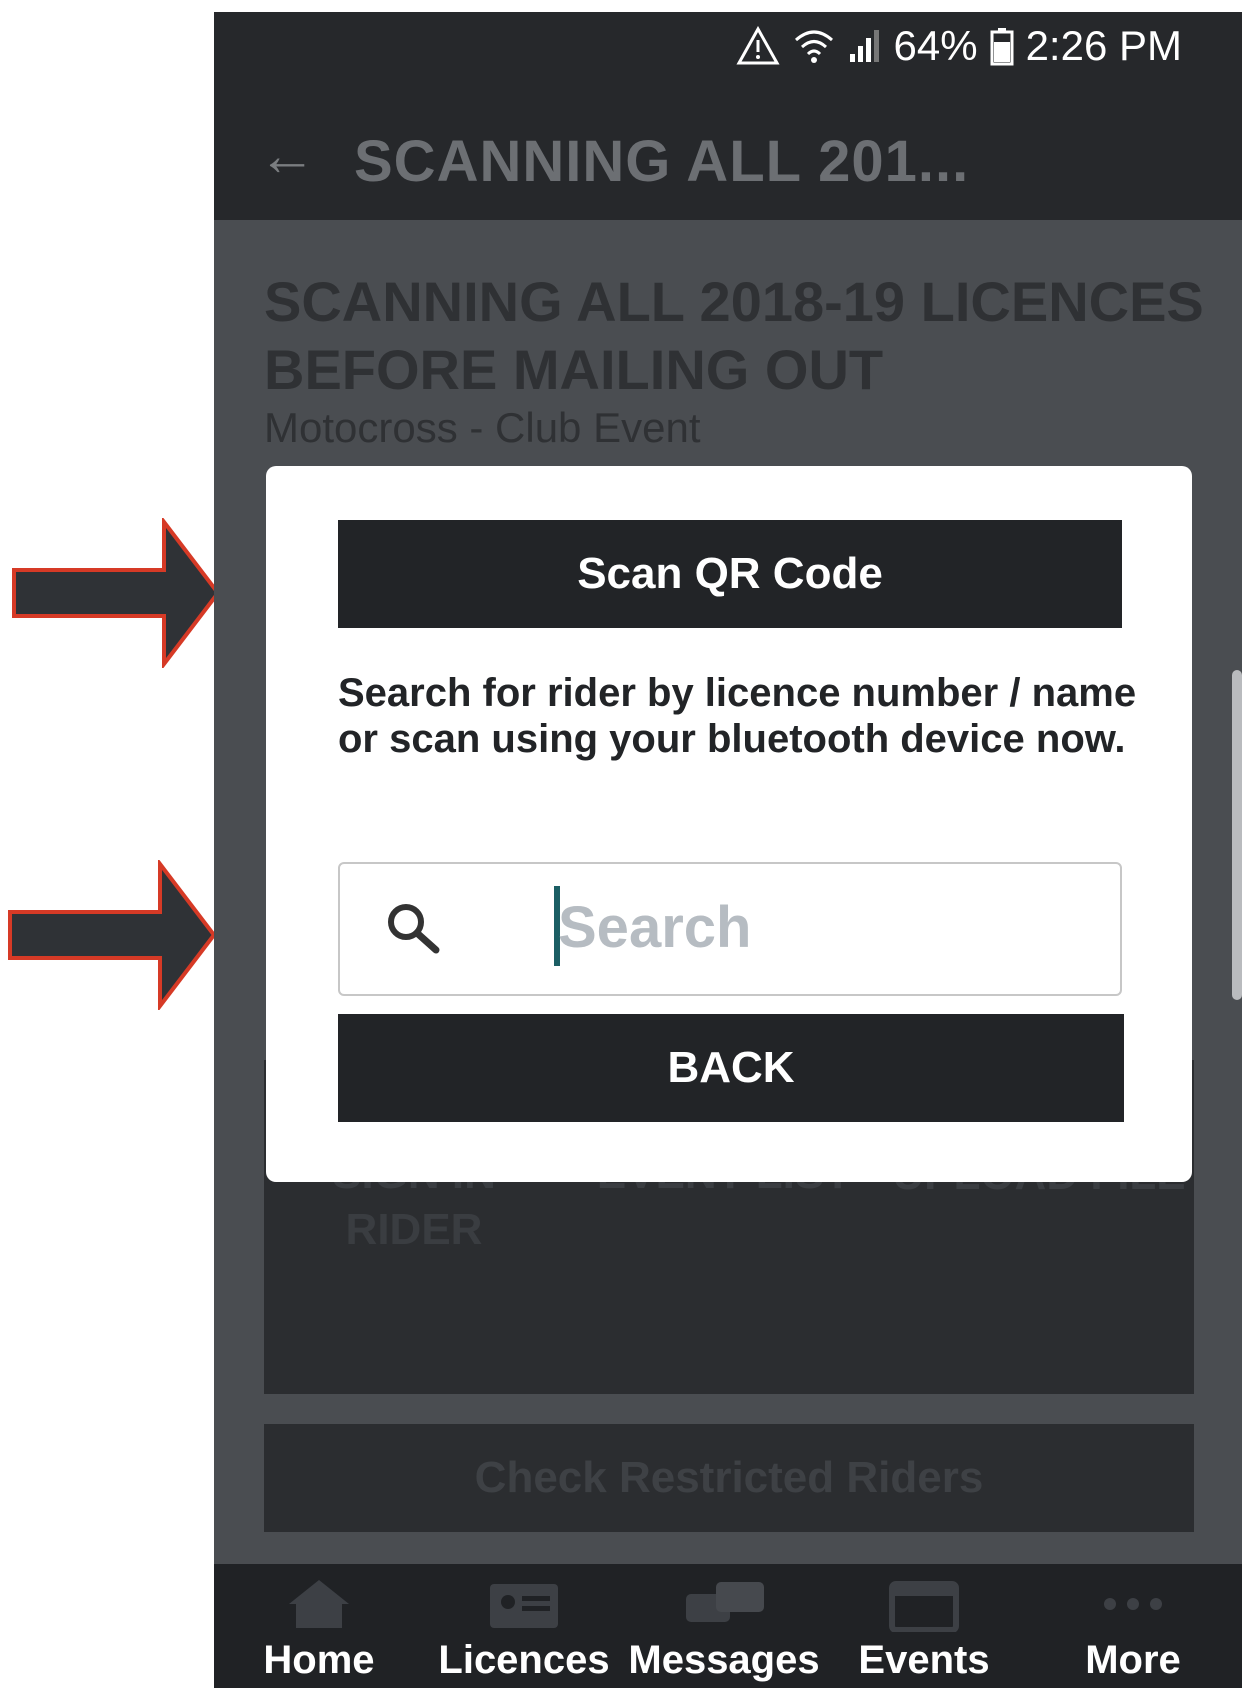  What do you see at coordinates (1002, 47) in the screenshot?
I see `battery-icon` at bounding box center [1002, 47].